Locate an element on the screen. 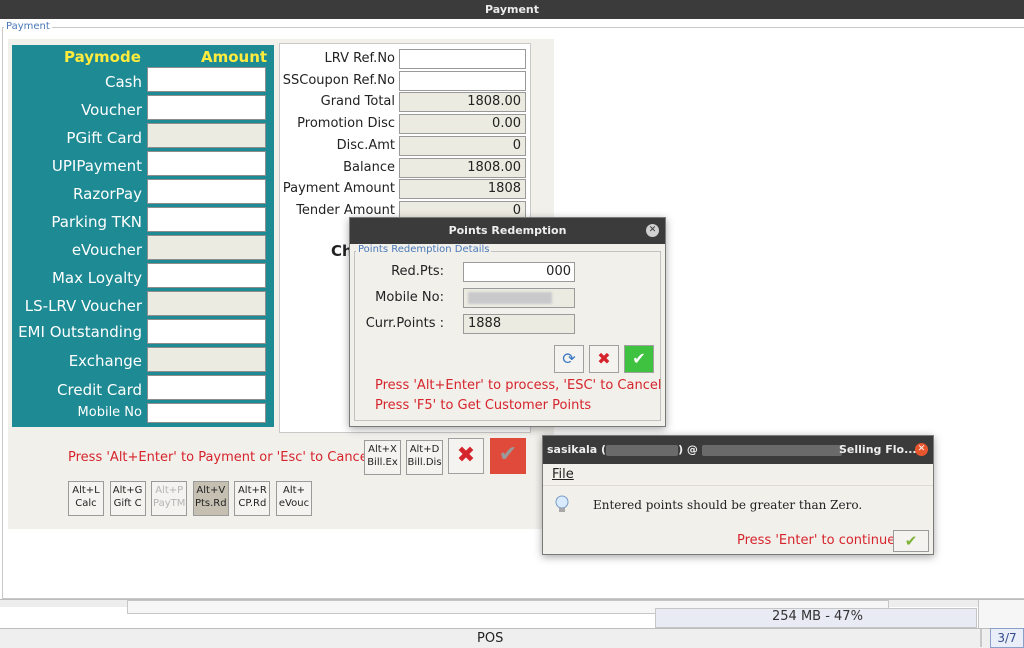  paymode-label: Credit Card is located at coordinates (99, 390).